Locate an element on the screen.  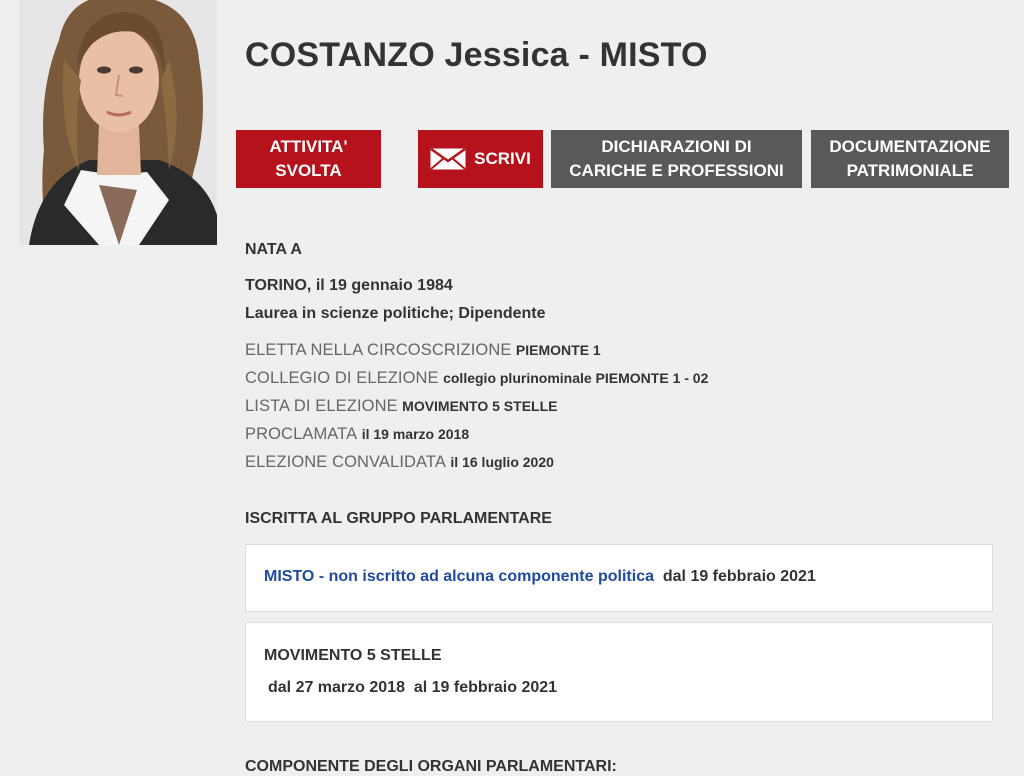
convalidata-label: ELEZIONE CONVALIDATA is located at coordinates (345, 462).